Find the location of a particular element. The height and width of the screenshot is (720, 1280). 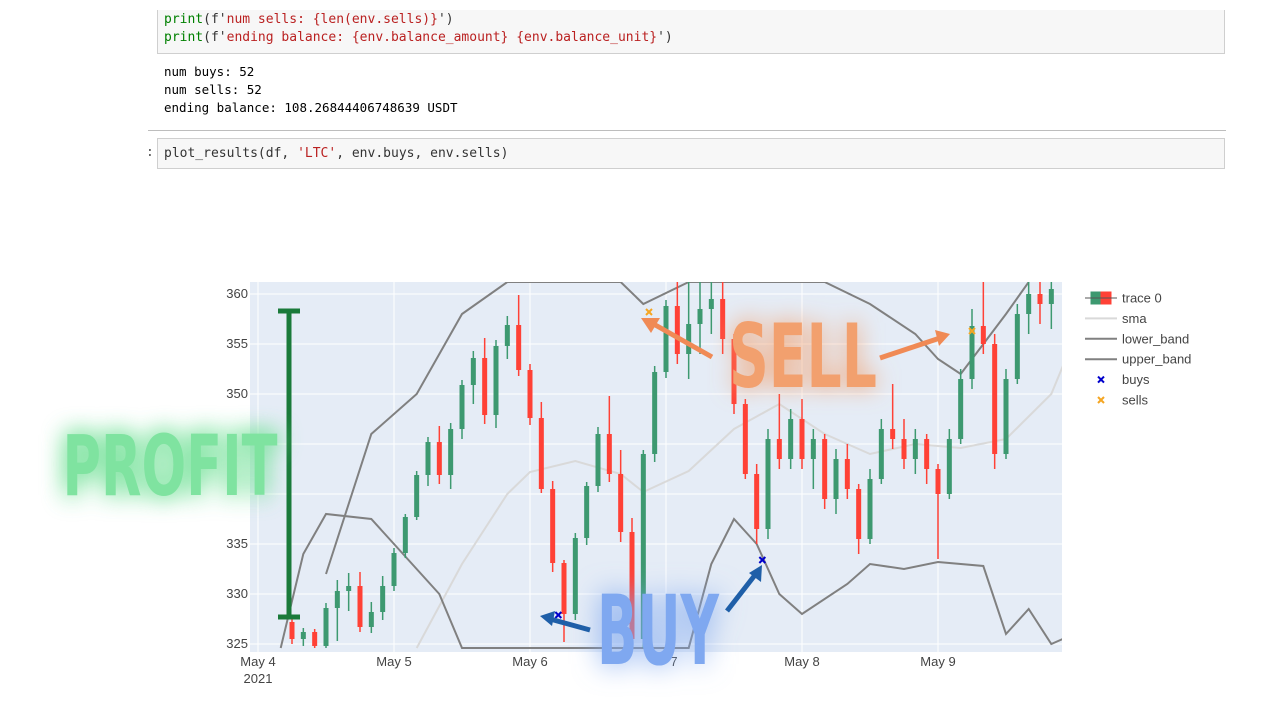

x-tick-label: May 9 is located at coordinates (937, 661).